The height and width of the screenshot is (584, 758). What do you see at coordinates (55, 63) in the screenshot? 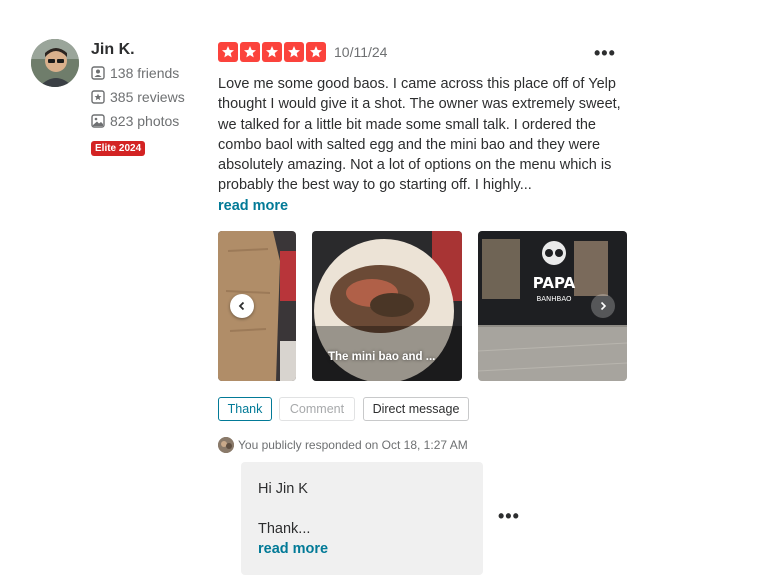
I see `user-avatar` at bounding box center [55, 63].